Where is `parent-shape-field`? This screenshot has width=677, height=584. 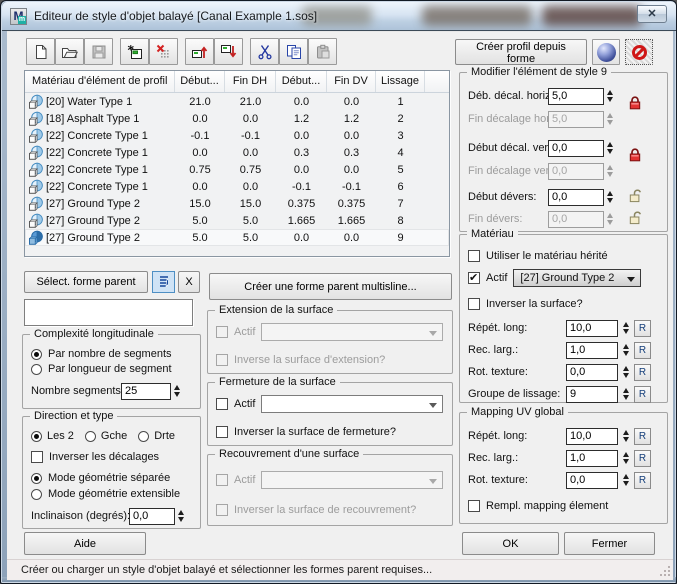
parent-shape-field is located at coordinates (108, 312).